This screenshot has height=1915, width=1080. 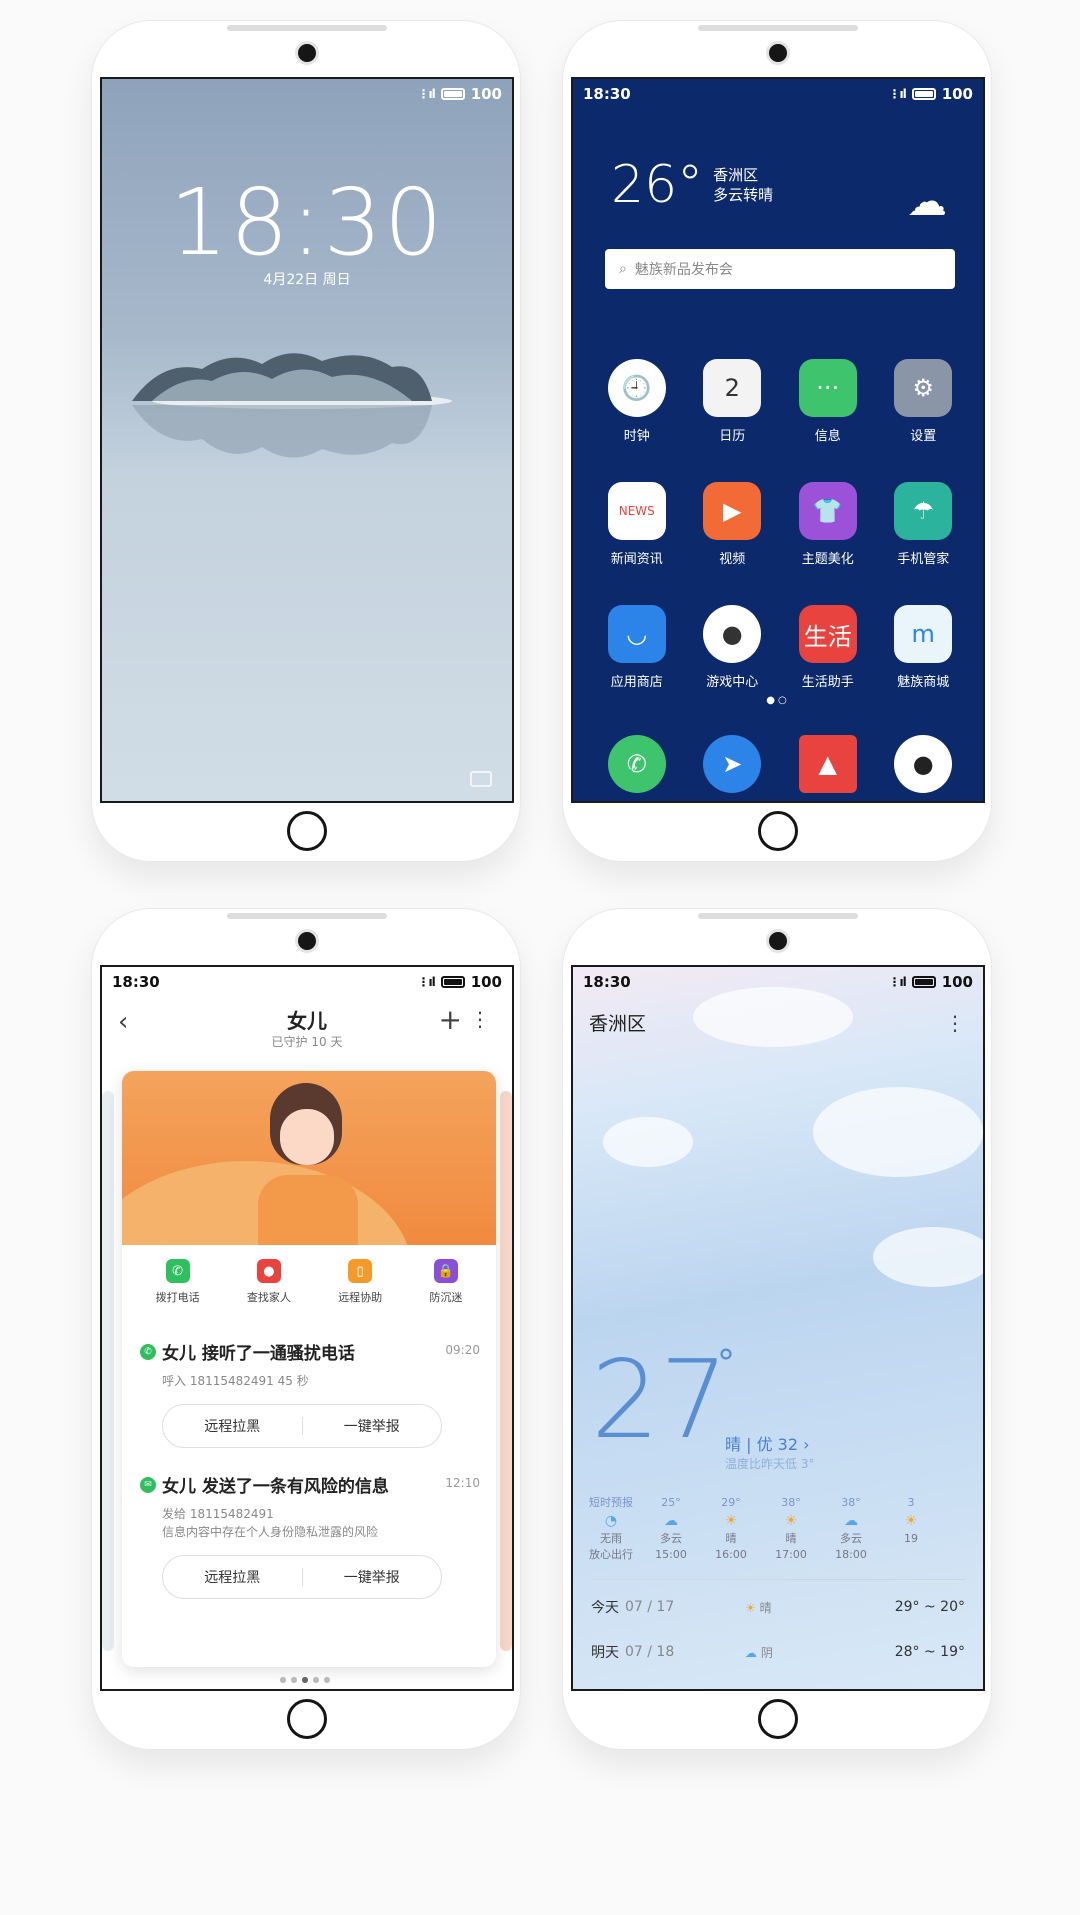 I want to click on app-video: ▶ 视频, so click(x=733, y=524).